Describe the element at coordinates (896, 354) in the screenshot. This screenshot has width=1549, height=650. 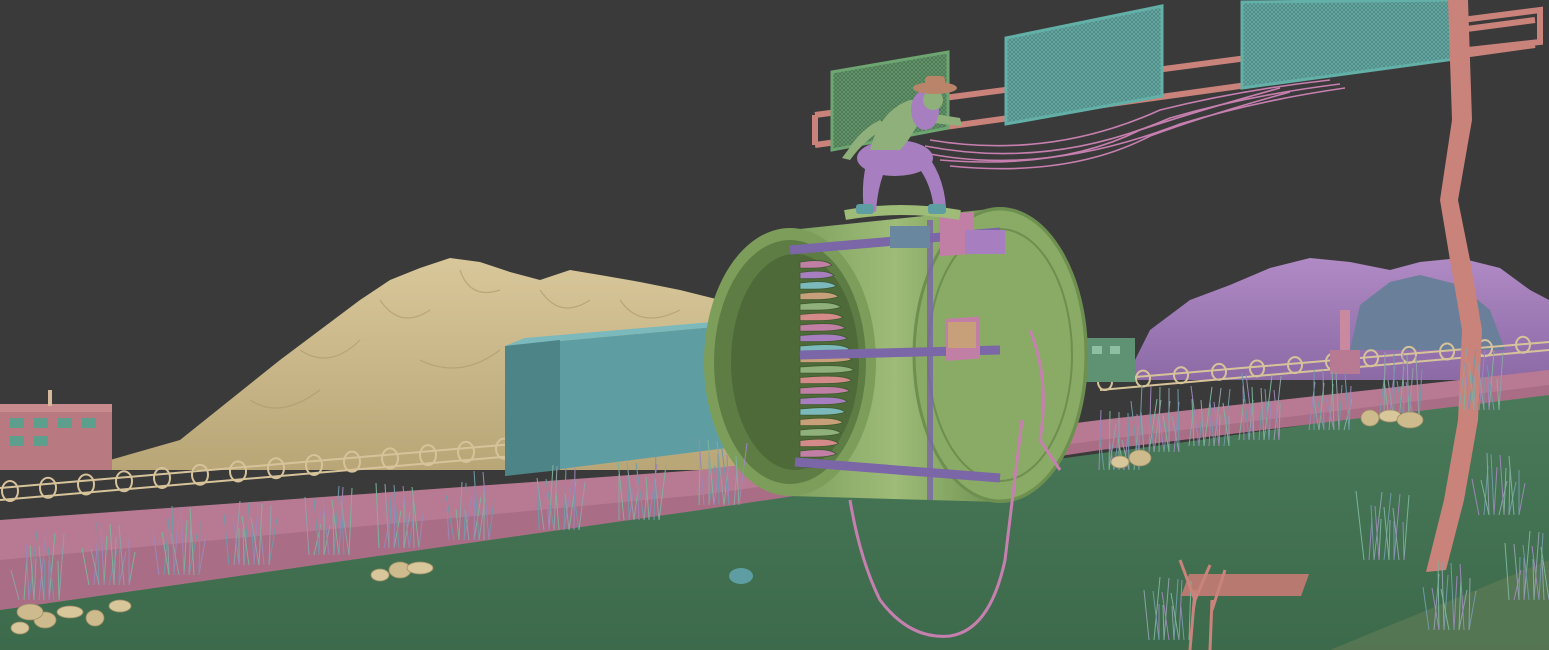
I see `jet-turbine` at that location.